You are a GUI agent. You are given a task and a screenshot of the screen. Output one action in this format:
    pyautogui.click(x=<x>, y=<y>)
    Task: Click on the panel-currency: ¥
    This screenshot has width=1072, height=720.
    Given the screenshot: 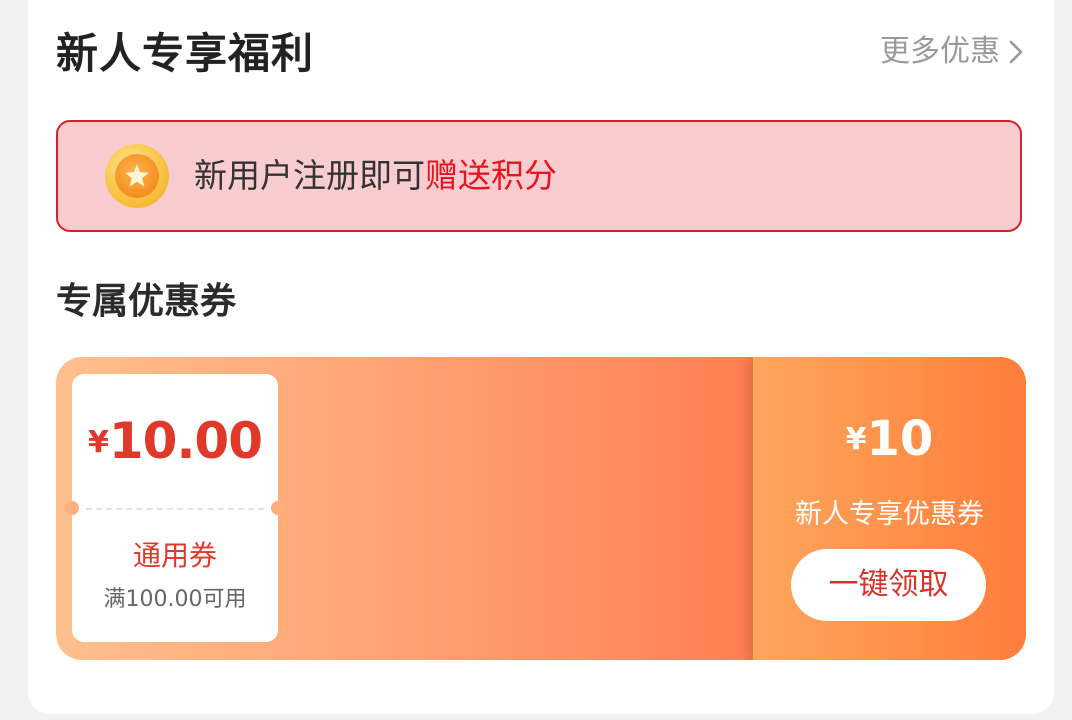 What is the action you would take?
    pyautogui.click(x=856, y=439)
    